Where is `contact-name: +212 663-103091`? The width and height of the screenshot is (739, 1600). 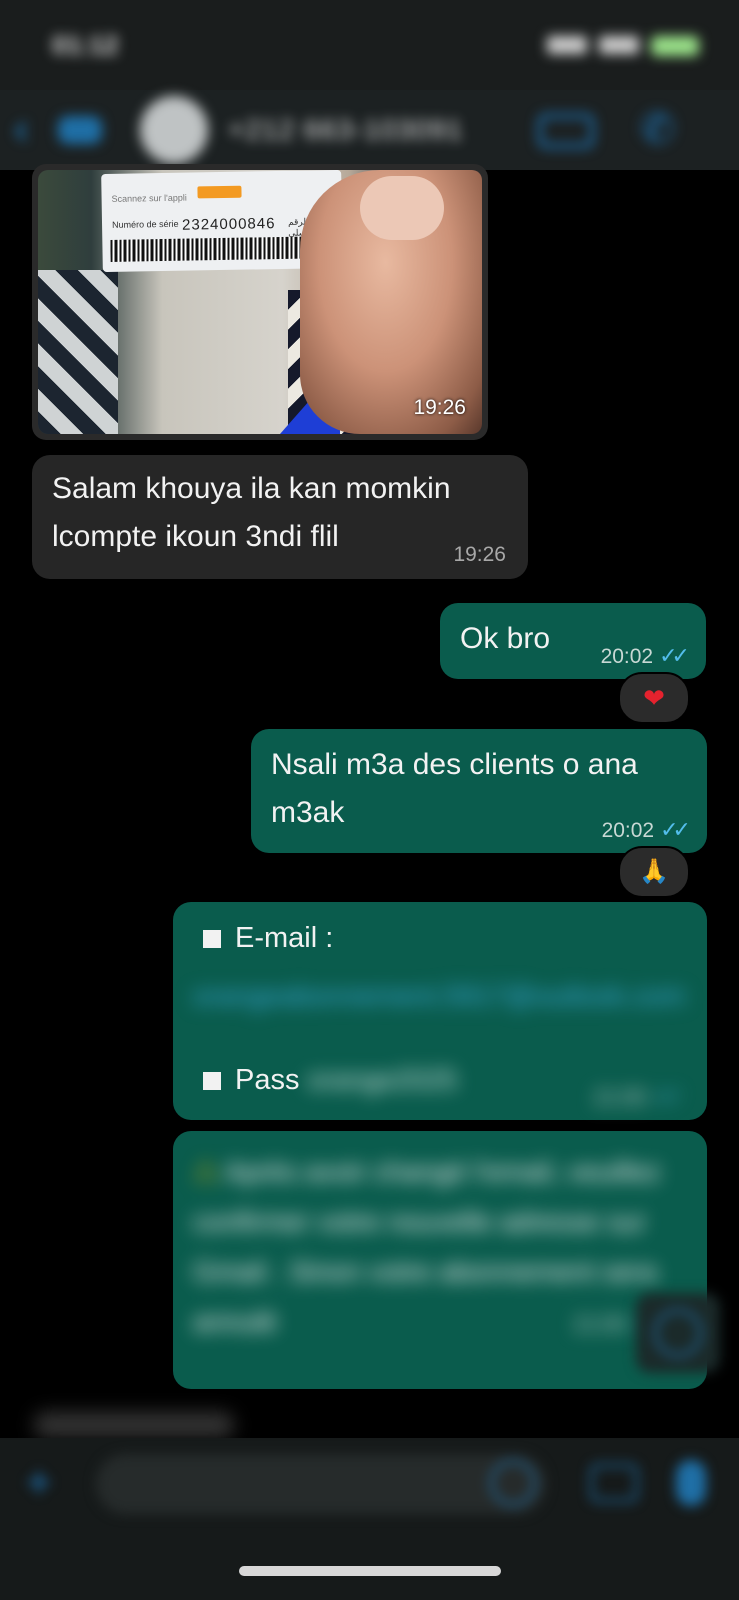
contact-name: +212 663-103091 is located at coordinates (345, 130).